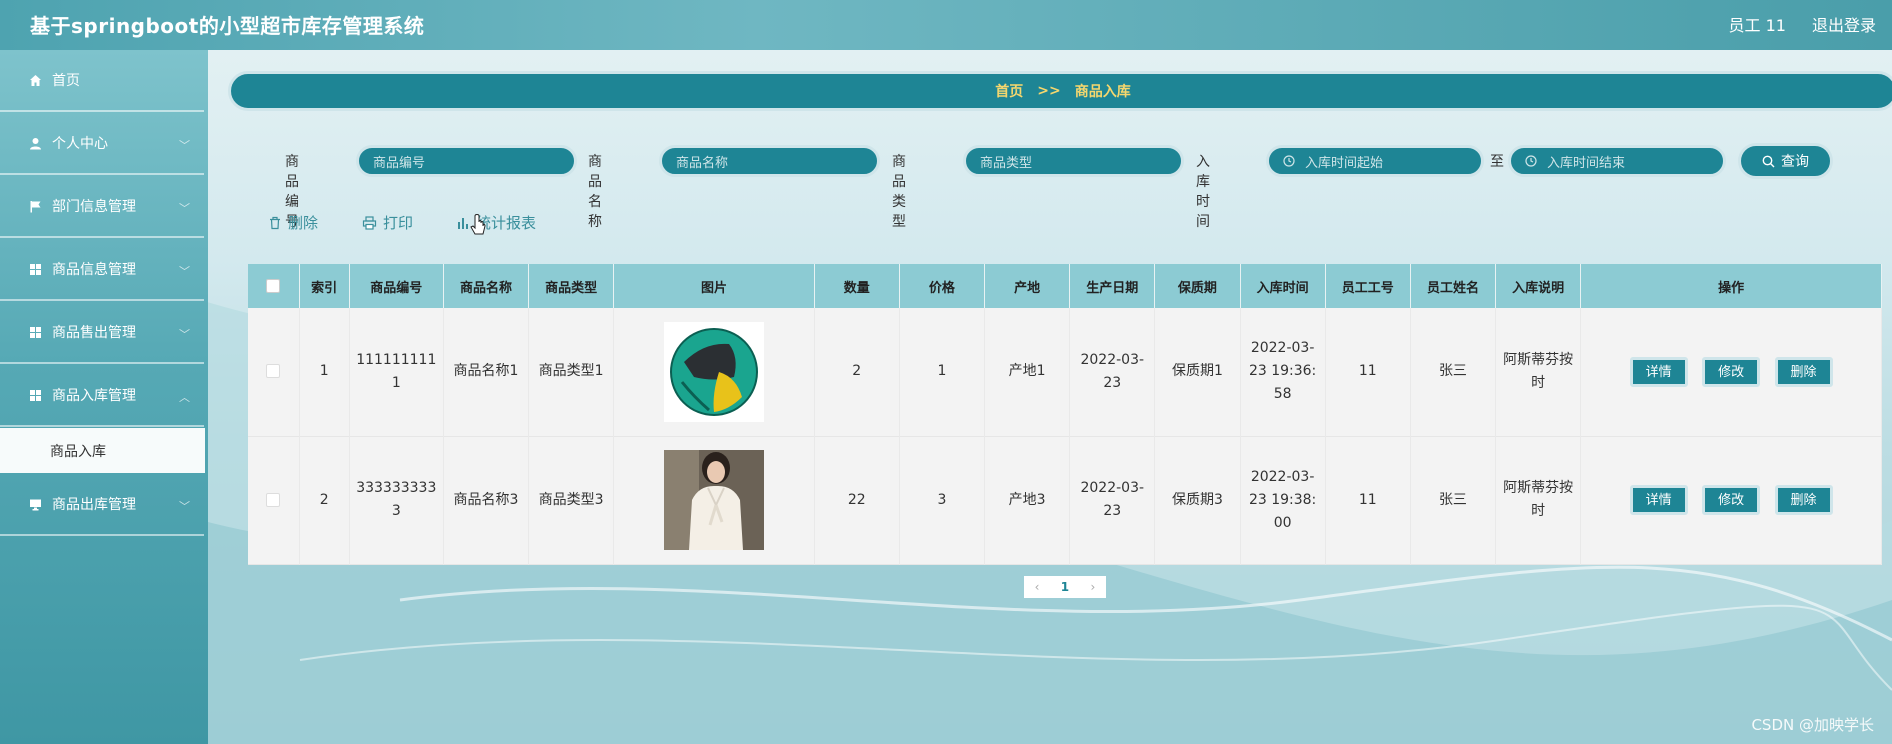  I want to click on watermark: CSDN @加映学长, so click(1812, 725).